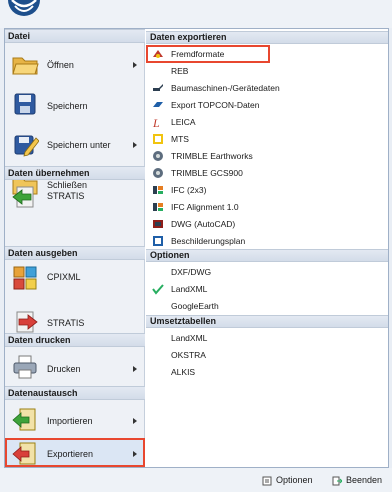 The width and height of the screenshot is (392, 492). What do you see at coordinates (158, 241) in the screenshot?
I see `sign-plan-icon` at bounding box center [158, 241].